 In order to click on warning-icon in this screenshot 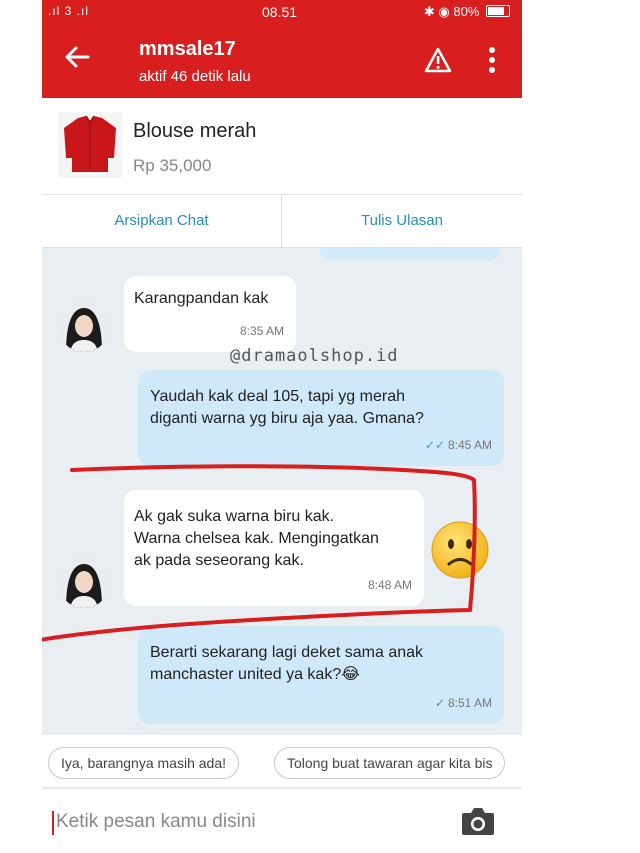, I will do `click(438, 60)`.